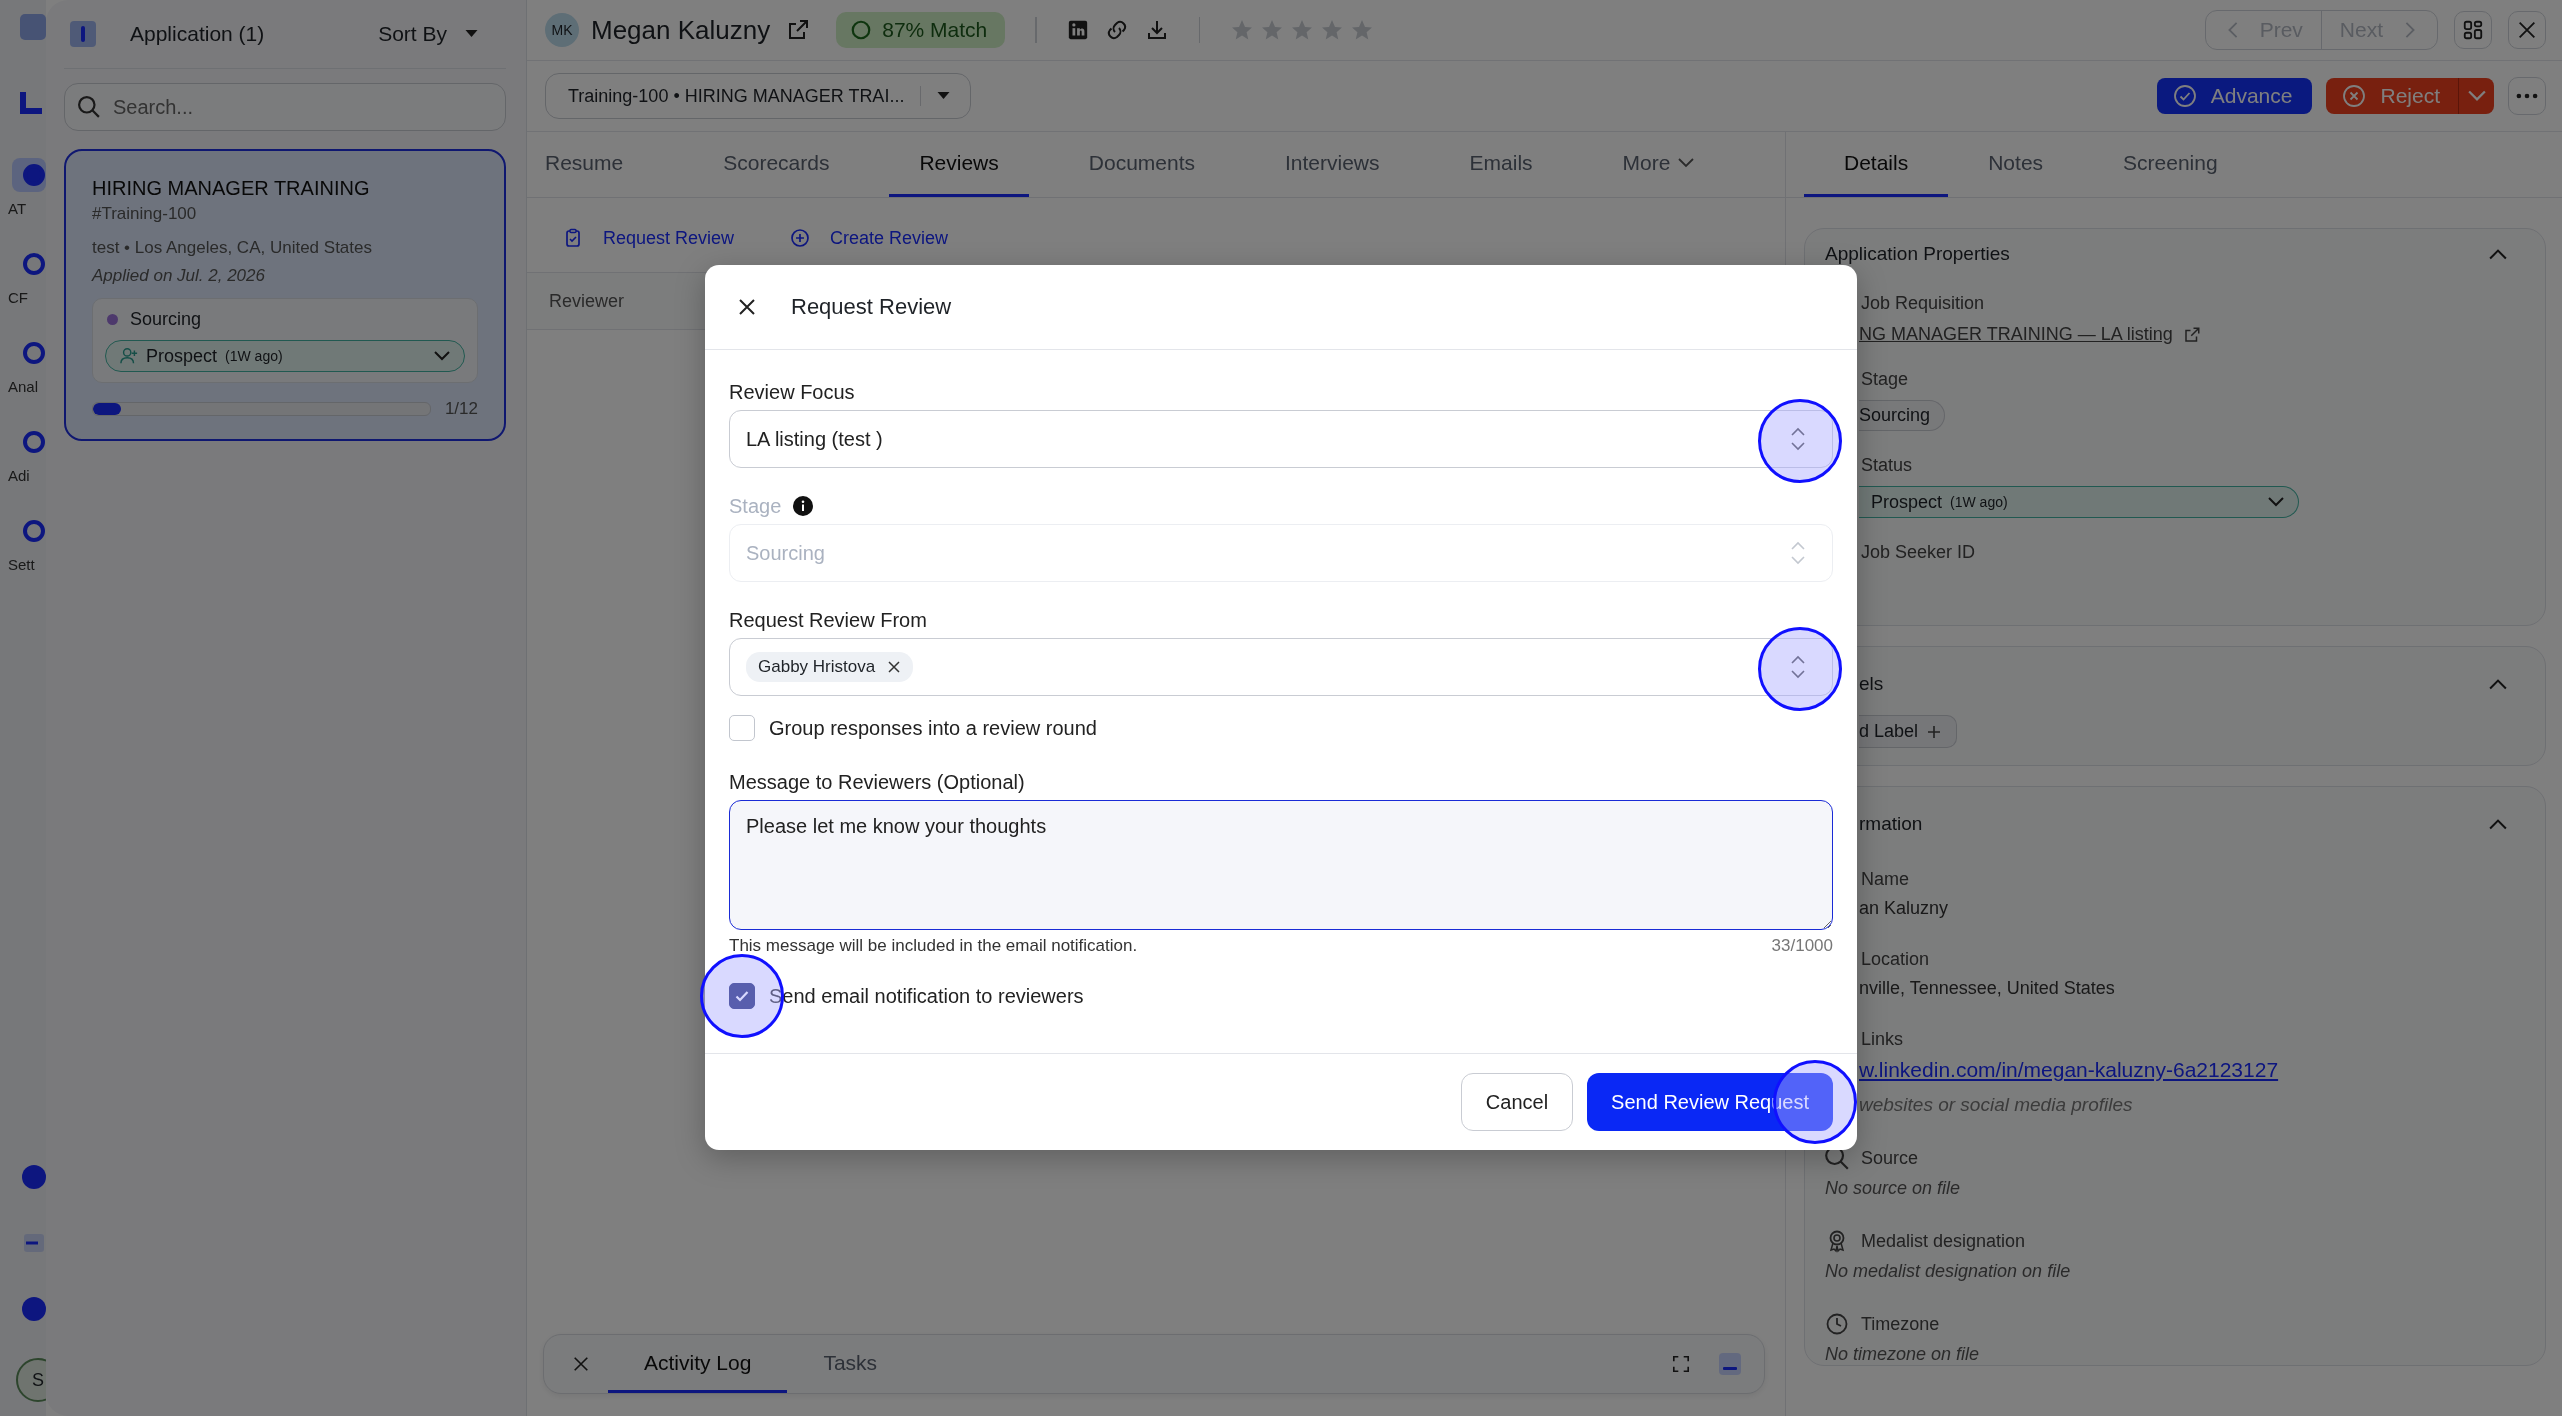  I want to click on field-label: Job Seeker ID, so click(1918, 552).